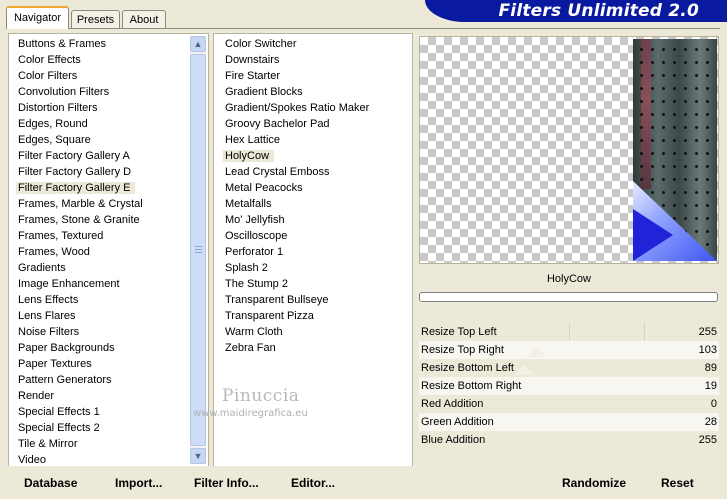  What do you see at coordinates (37, 17) in the screenshot?
I see `tab-navigator: Navigator` at bounding box center [37, 17].